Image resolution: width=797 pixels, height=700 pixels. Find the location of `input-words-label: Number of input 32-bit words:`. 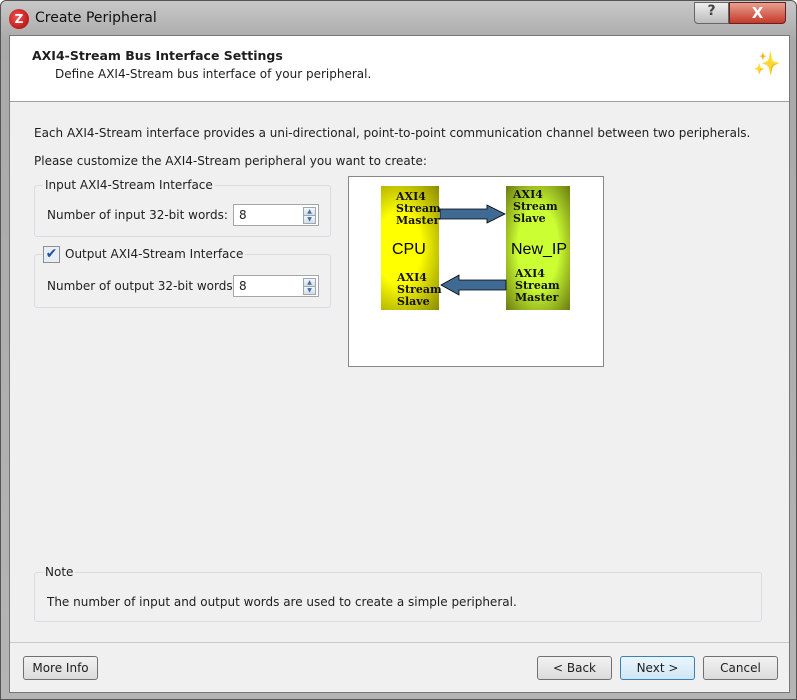

input-words-label: Number of input 32-bit words: is located at coordinates (137, 215).